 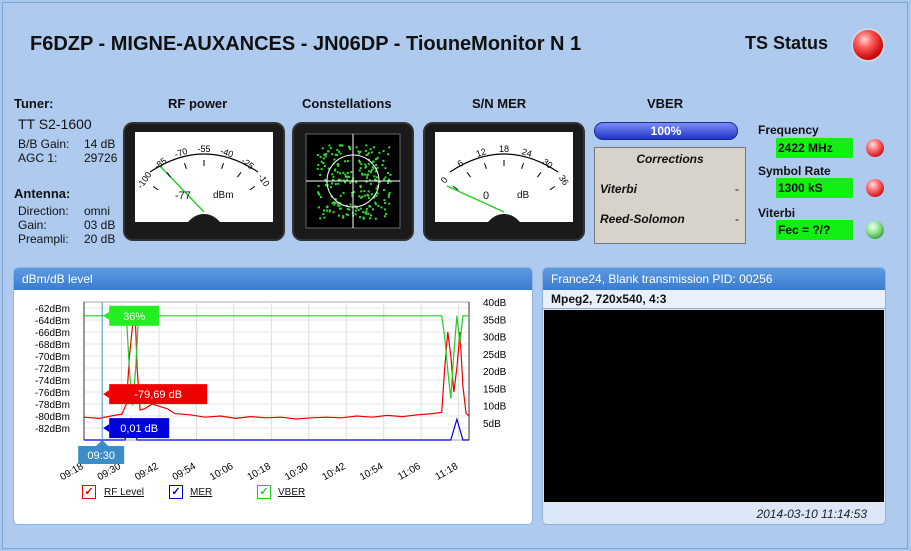 I want to click on frequency-led-icon, so click(x=875, y=148).